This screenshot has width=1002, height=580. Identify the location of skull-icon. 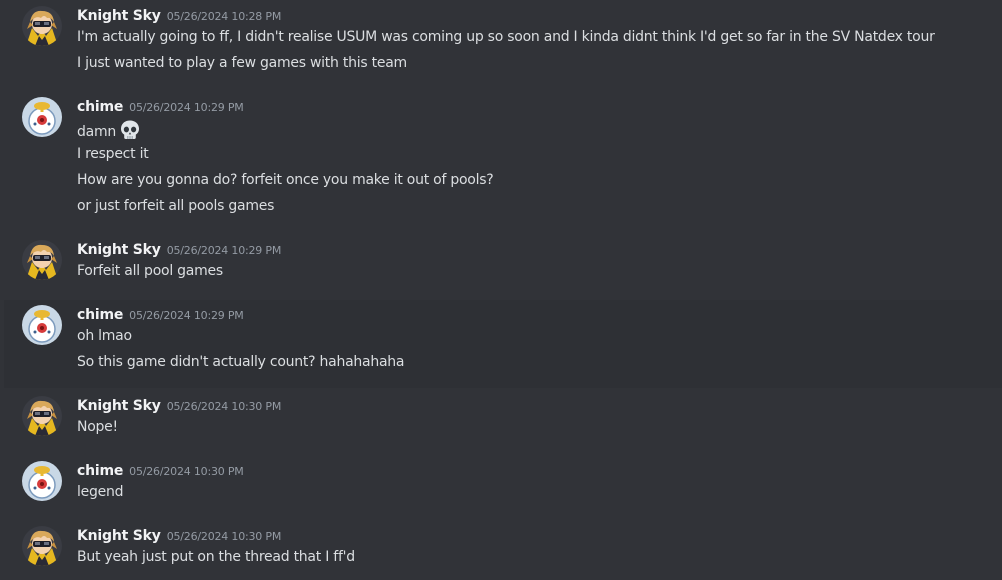
(130, 130).